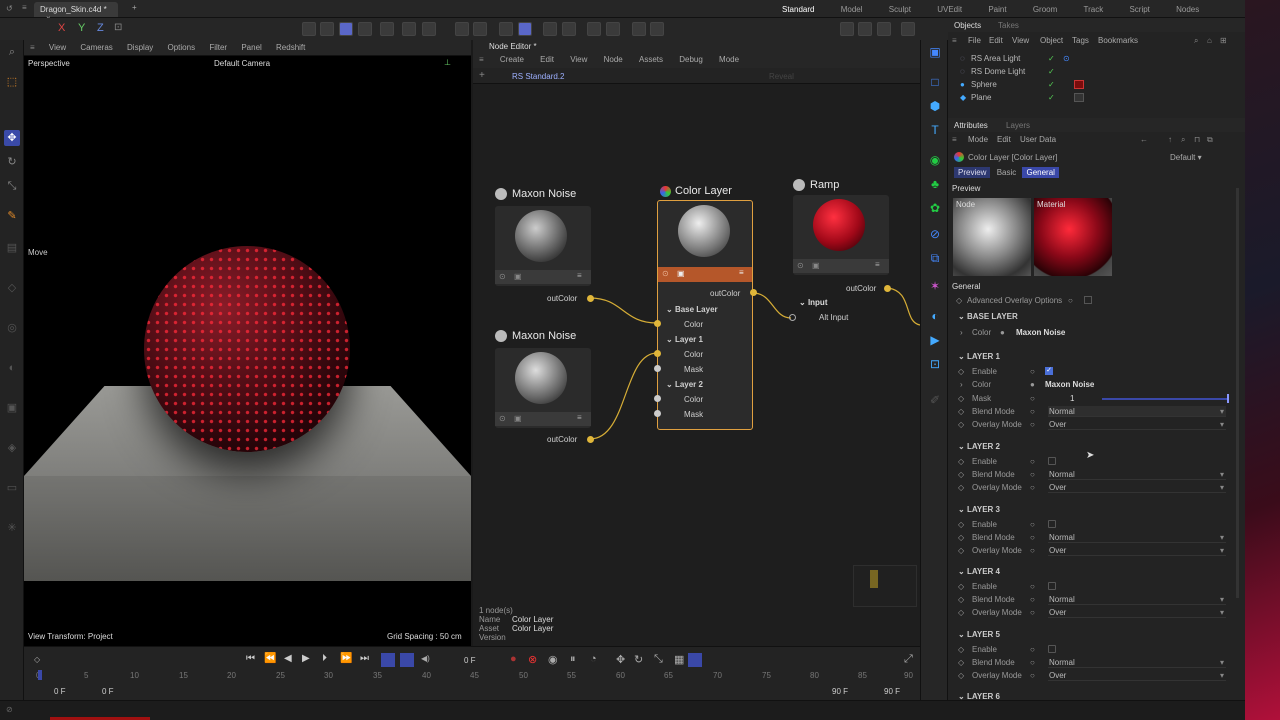 This screenshot has width=1280, height=720. I want to click on rotate-icon: ↻, so click(12, 162).